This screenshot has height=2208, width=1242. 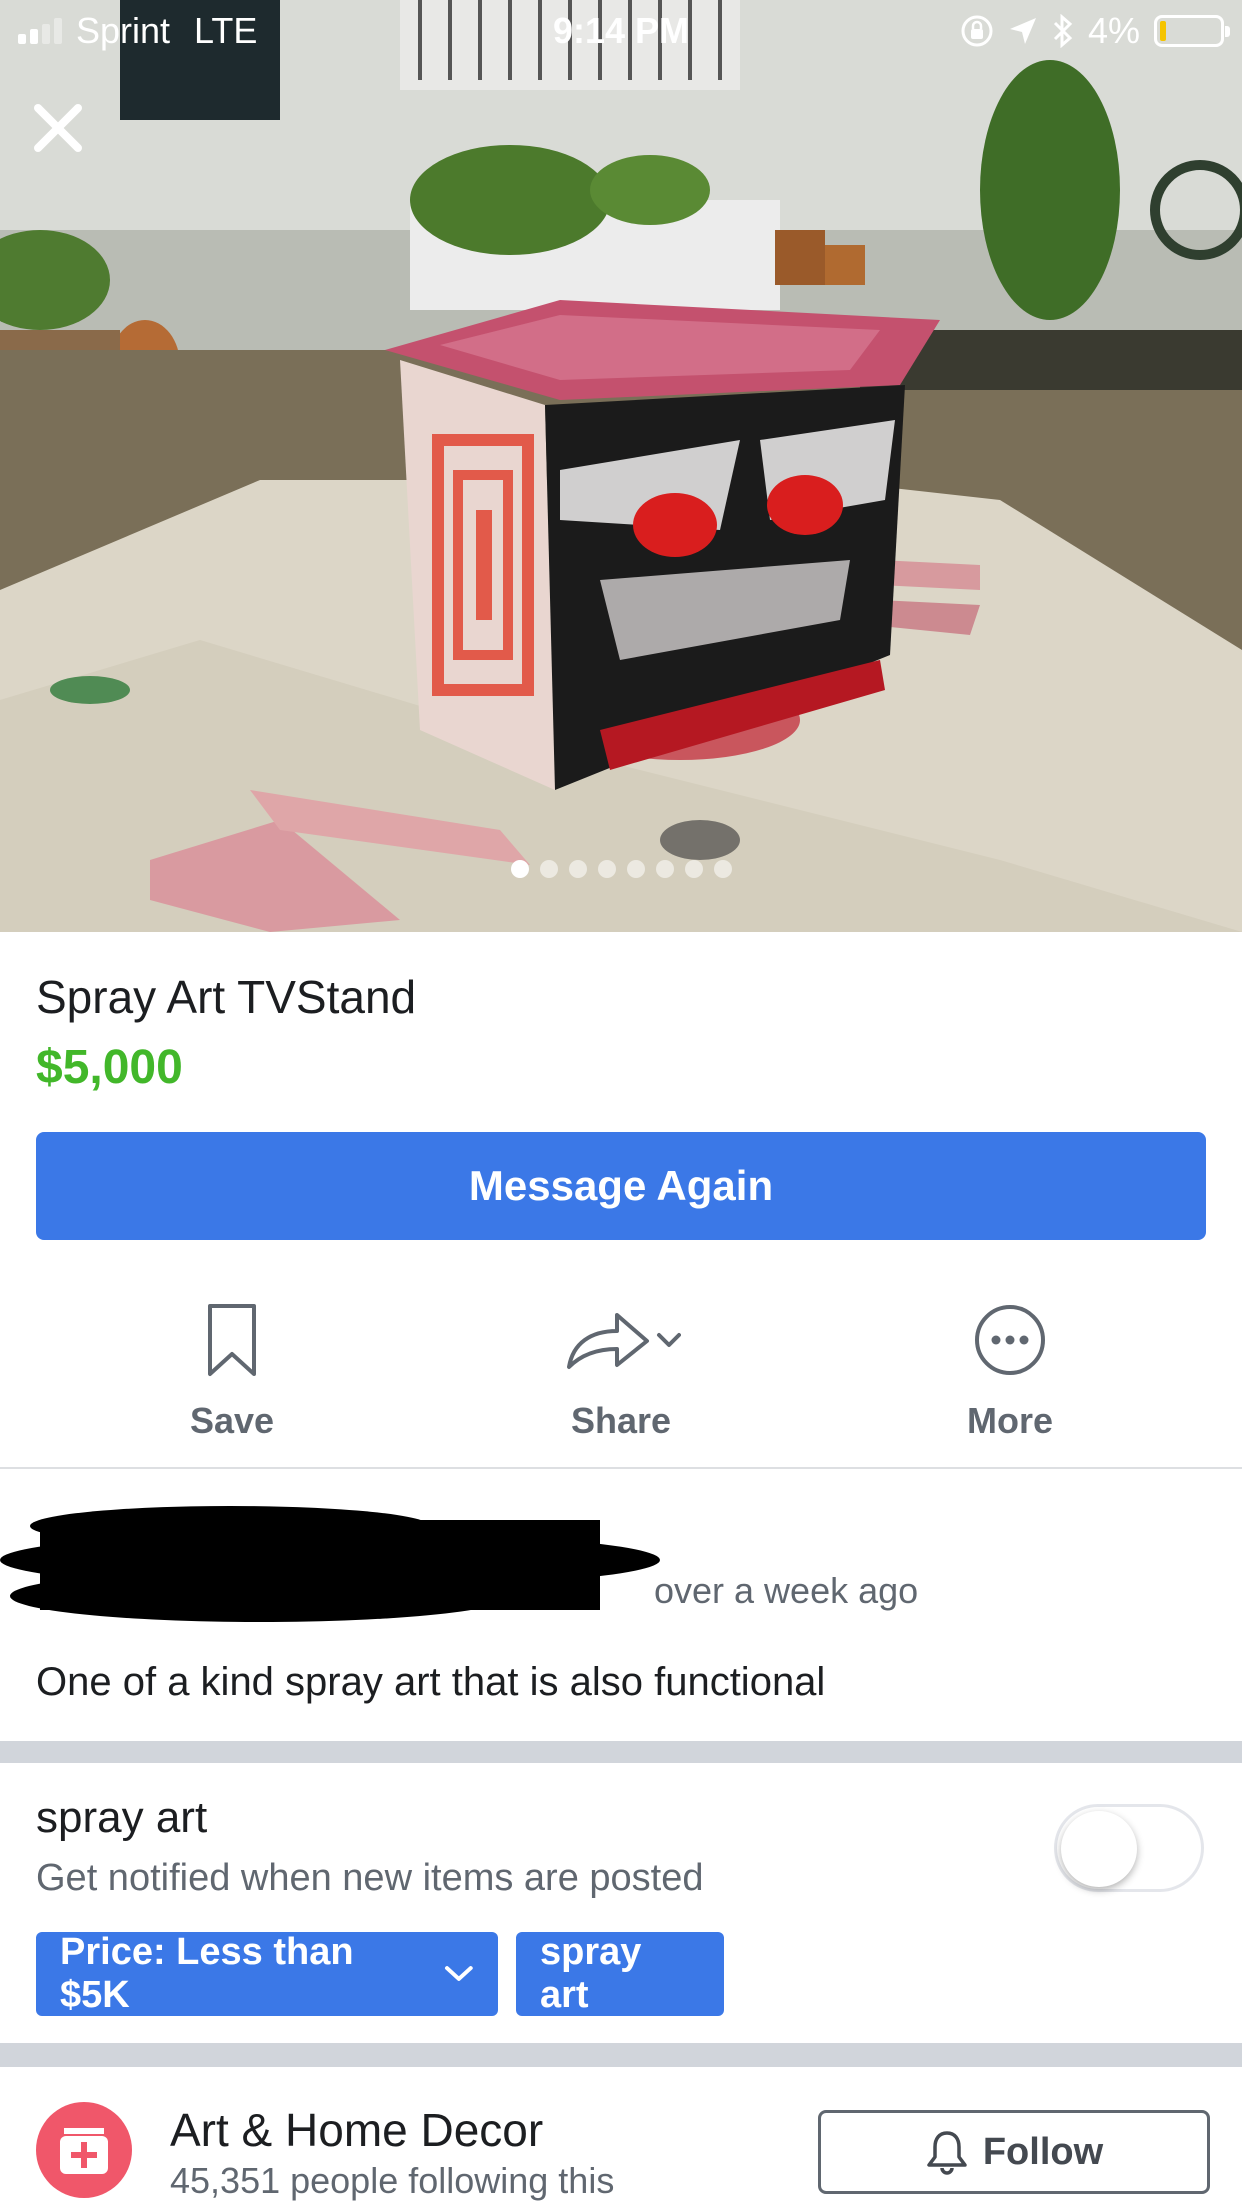 I want to click on action-bar: Save Share More, so click(x=621, y=1375).